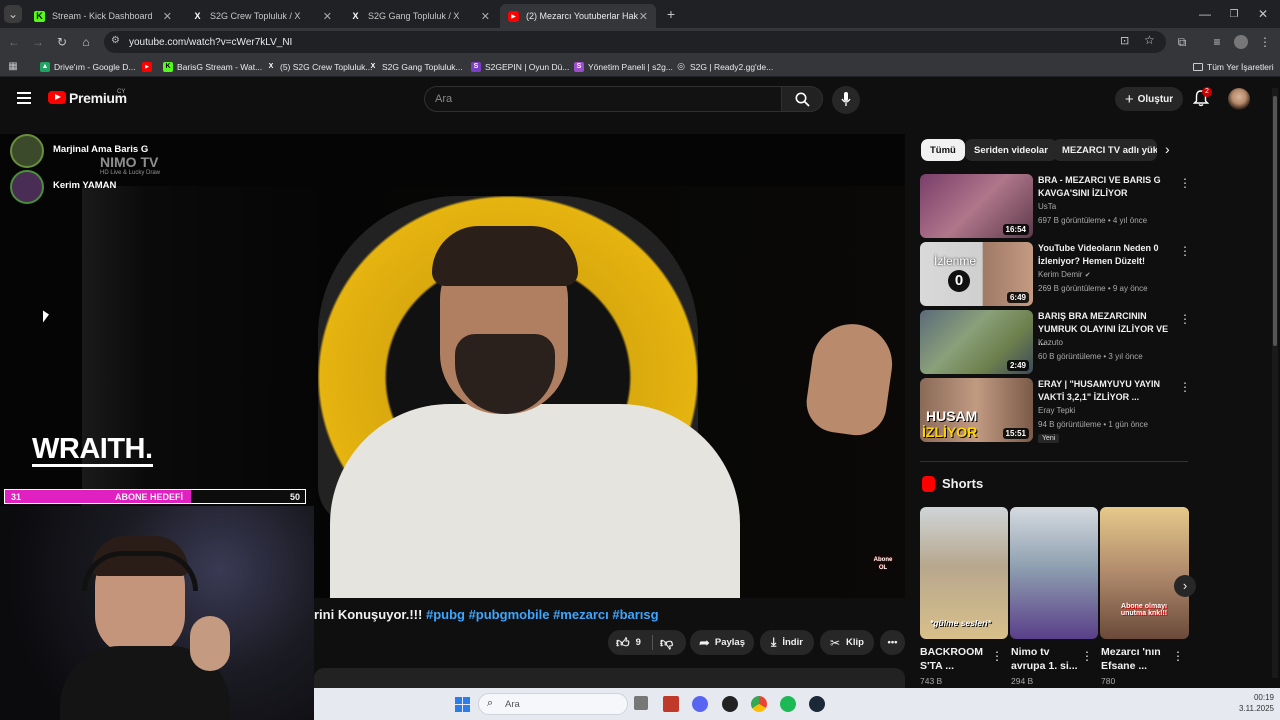 The height and width of the screenshot is (720, 1280). What do you see at coordinates (1149, 99) in the screenshot?
I see `create-button: + Oluştur` at bounding box center [1149, 99].